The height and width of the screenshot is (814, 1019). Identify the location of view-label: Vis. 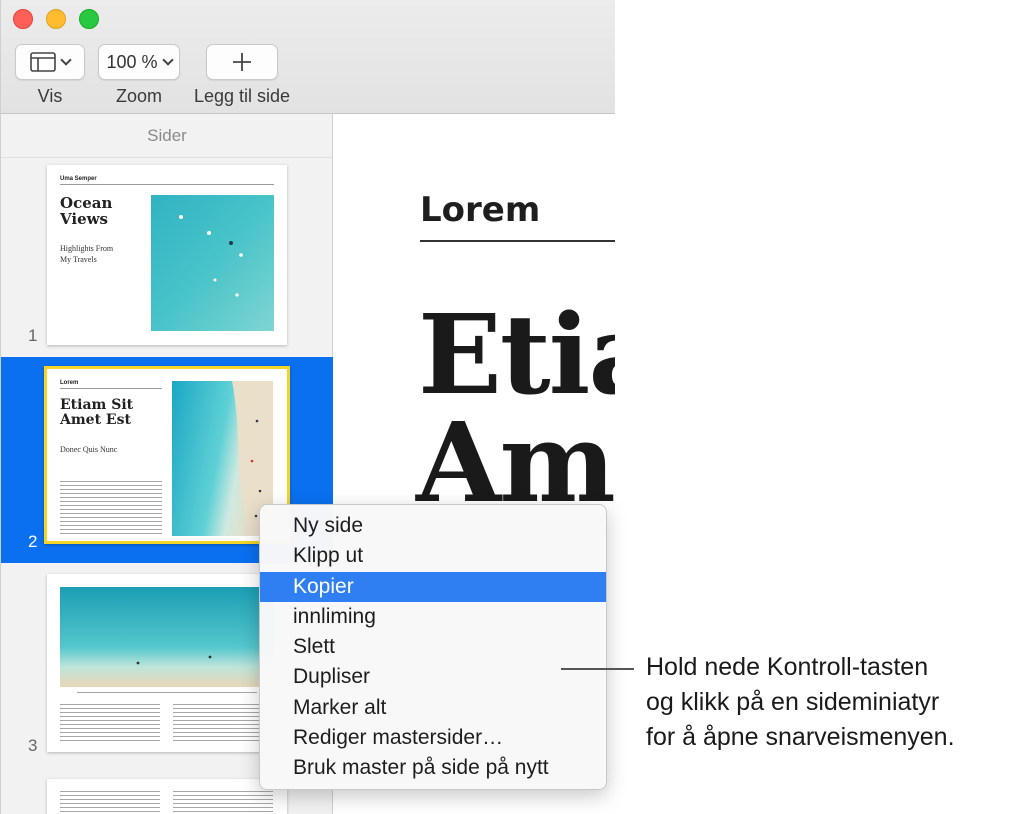
(50, 96).